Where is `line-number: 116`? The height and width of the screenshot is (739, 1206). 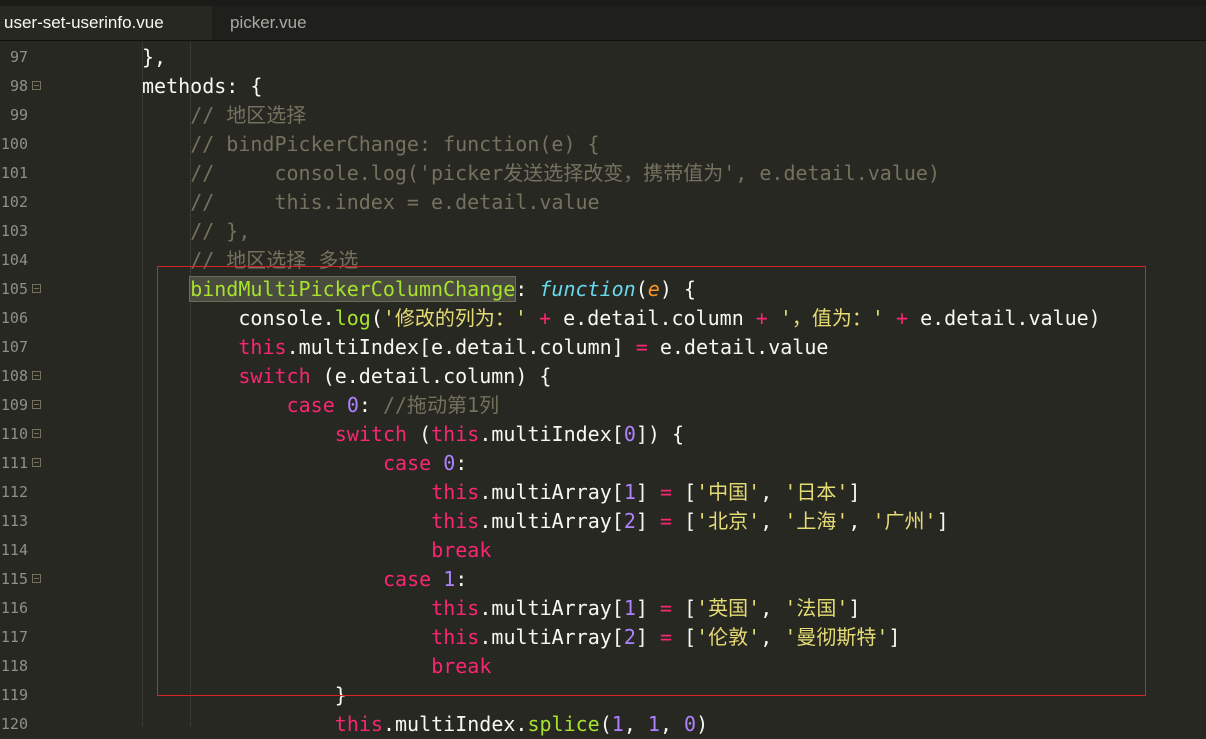 line-number: 116 is located at coordinates (14, 608).